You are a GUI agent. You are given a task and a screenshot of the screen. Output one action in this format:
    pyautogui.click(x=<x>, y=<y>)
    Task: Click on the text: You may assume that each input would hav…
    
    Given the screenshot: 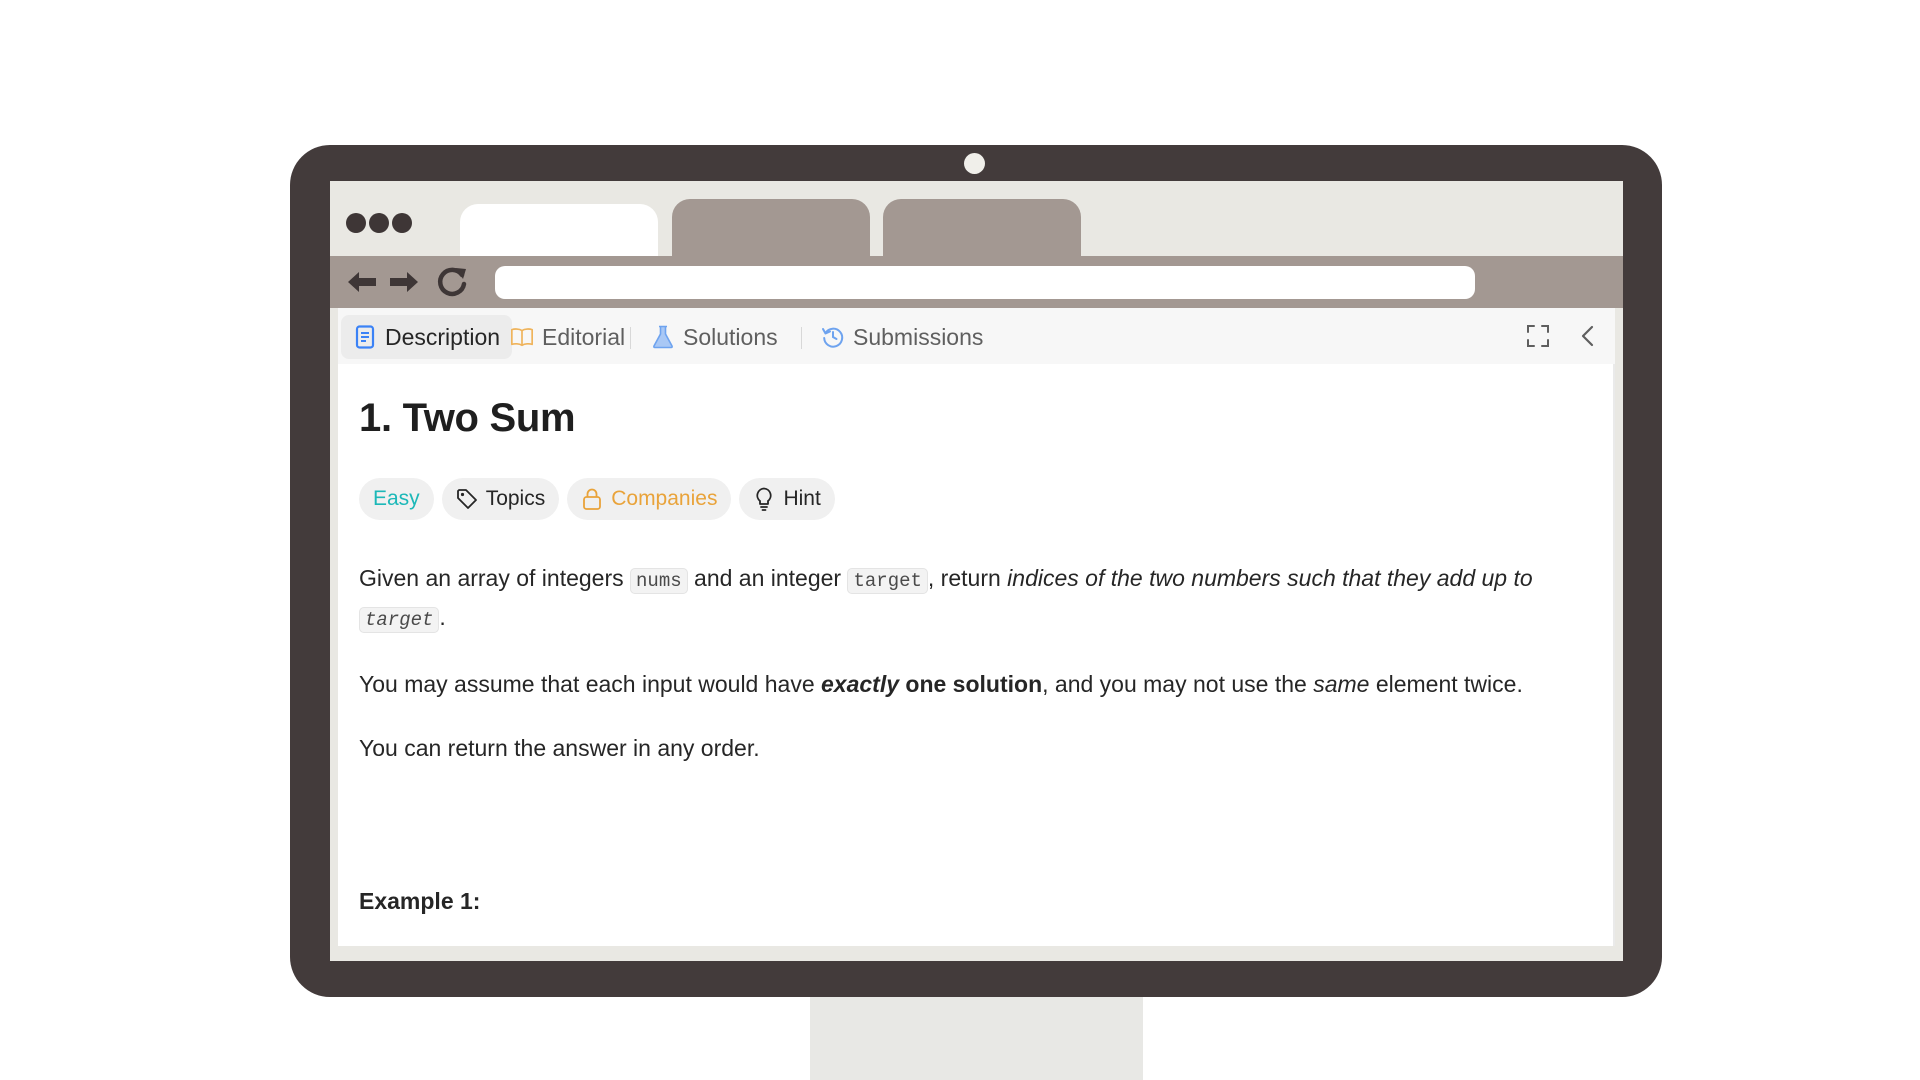 What is the action you would take?
    pyautogui.click(x=590, y=684)
    